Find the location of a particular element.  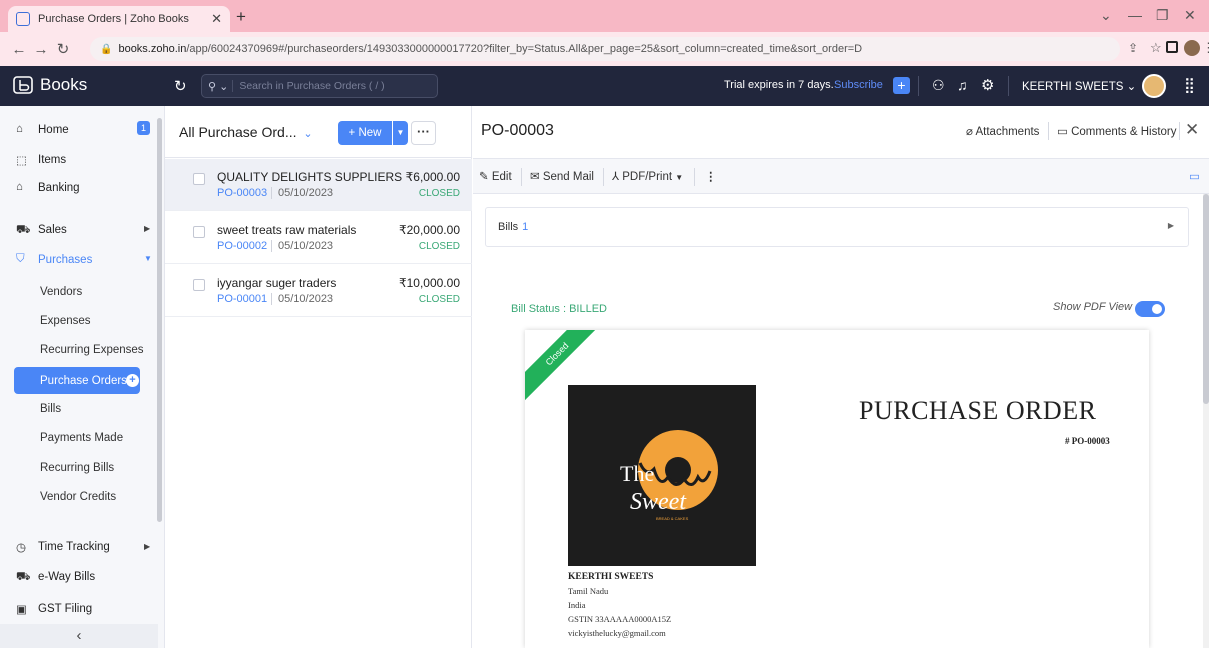

gear-icon: ⚙ is located at coordinates (987, 85).